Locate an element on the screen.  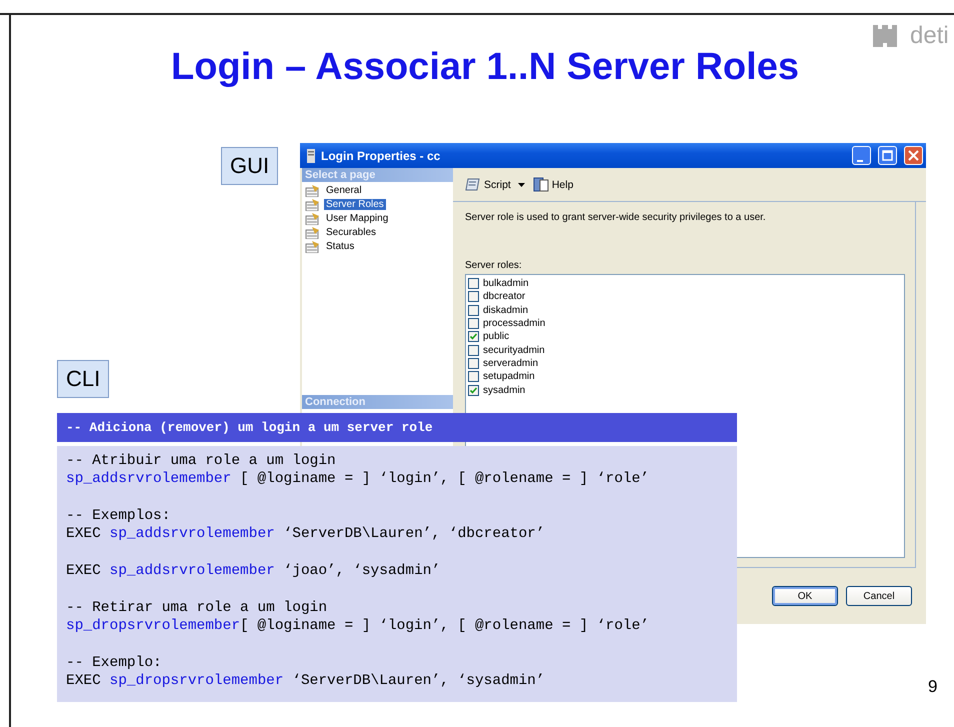
role-name: dbcreator is located at coordinates (504, 296).